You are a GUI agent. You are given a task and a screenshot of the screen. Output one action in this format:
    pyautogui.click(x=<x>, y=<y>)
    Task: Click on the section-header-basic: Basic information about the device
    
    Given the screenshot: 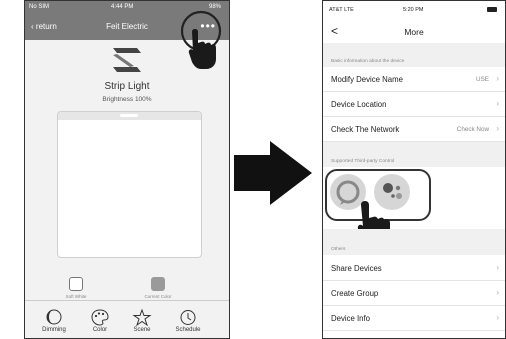 What is the action you would take?
    pyautogui.click(x=414, y=55)
    